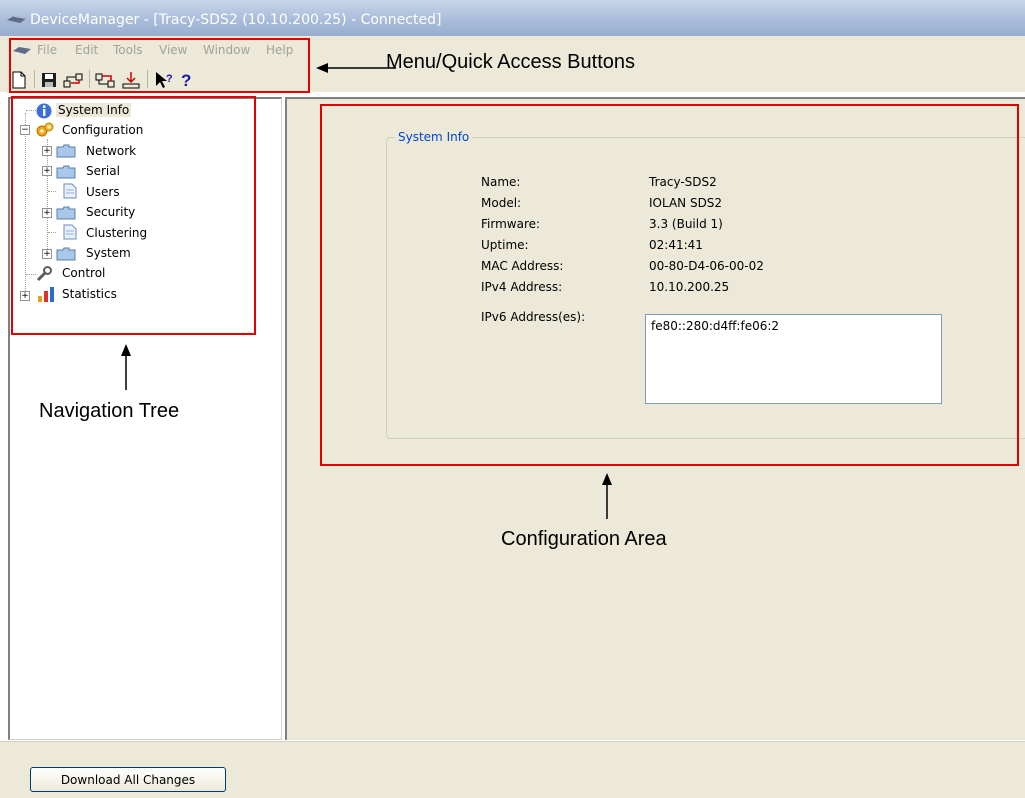 The image size is (1025, 798). I want to click on download-all-changes-button: Download All Changes, so click(128, 779).